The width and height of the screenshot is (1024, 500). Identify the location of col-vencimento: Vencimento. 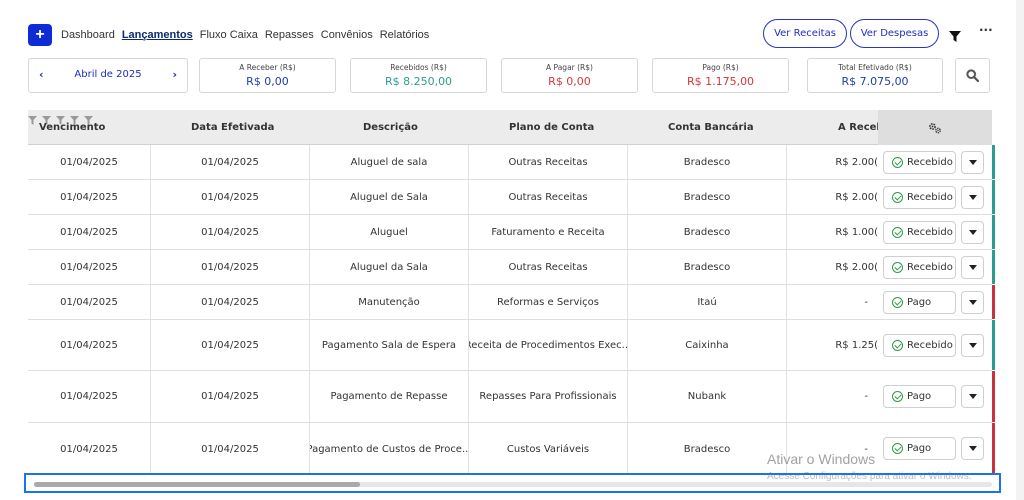
(72, 127).